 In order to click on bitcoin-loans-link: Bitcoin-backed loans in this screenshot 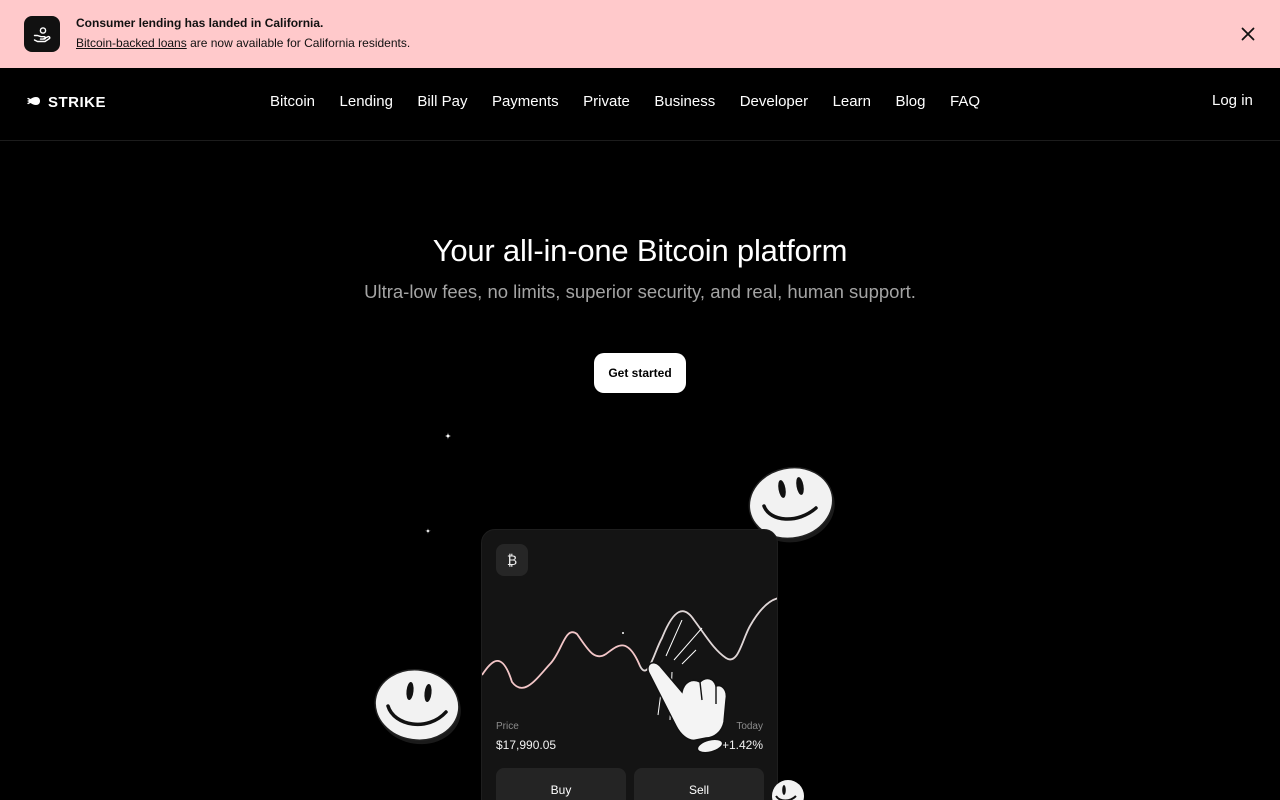, I will do `click(131, 43)`.